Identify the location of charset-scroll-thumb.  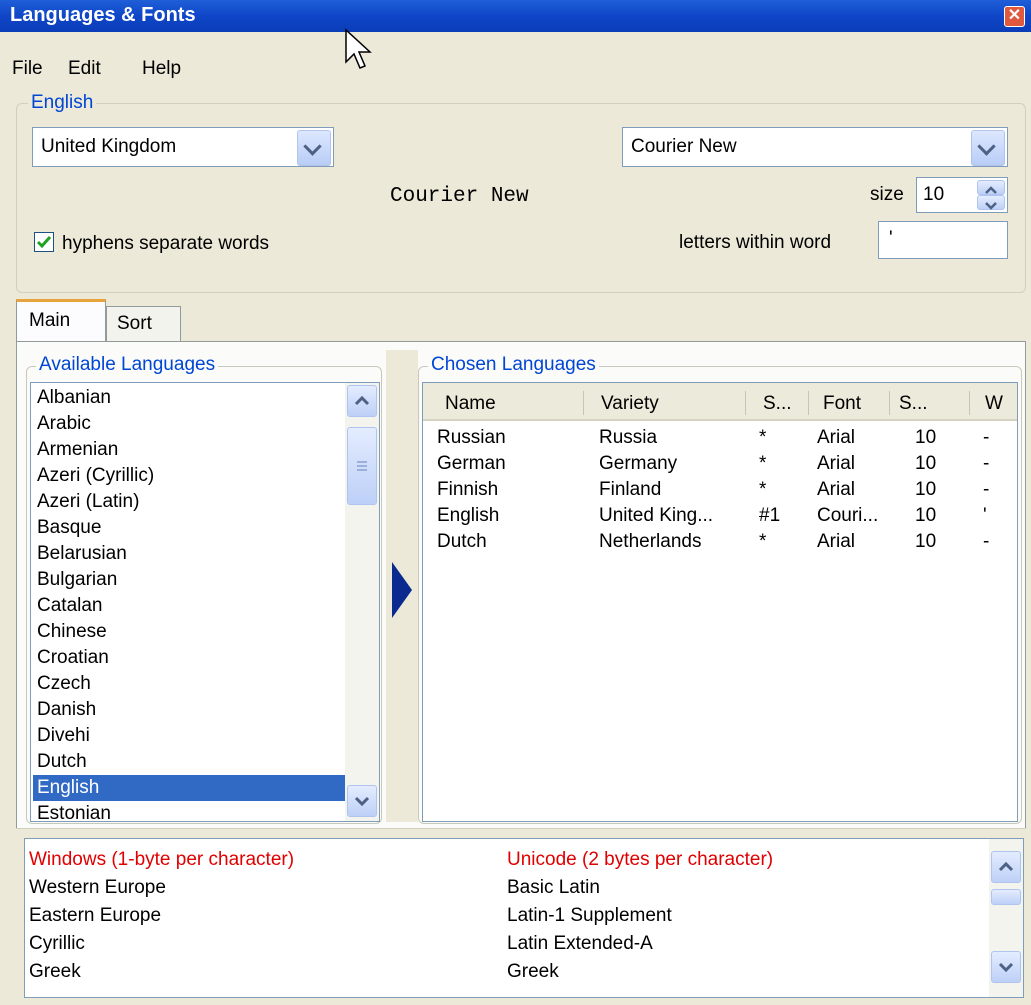
(1006, 897).